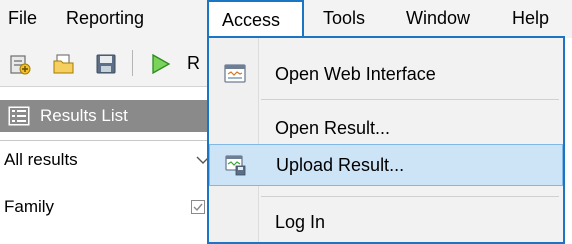 The height and width of the screenshot is (244, 572). Describe the element at coordinates (344, 19) in the screenshot. I see `menu-tools: Tools` at that location.